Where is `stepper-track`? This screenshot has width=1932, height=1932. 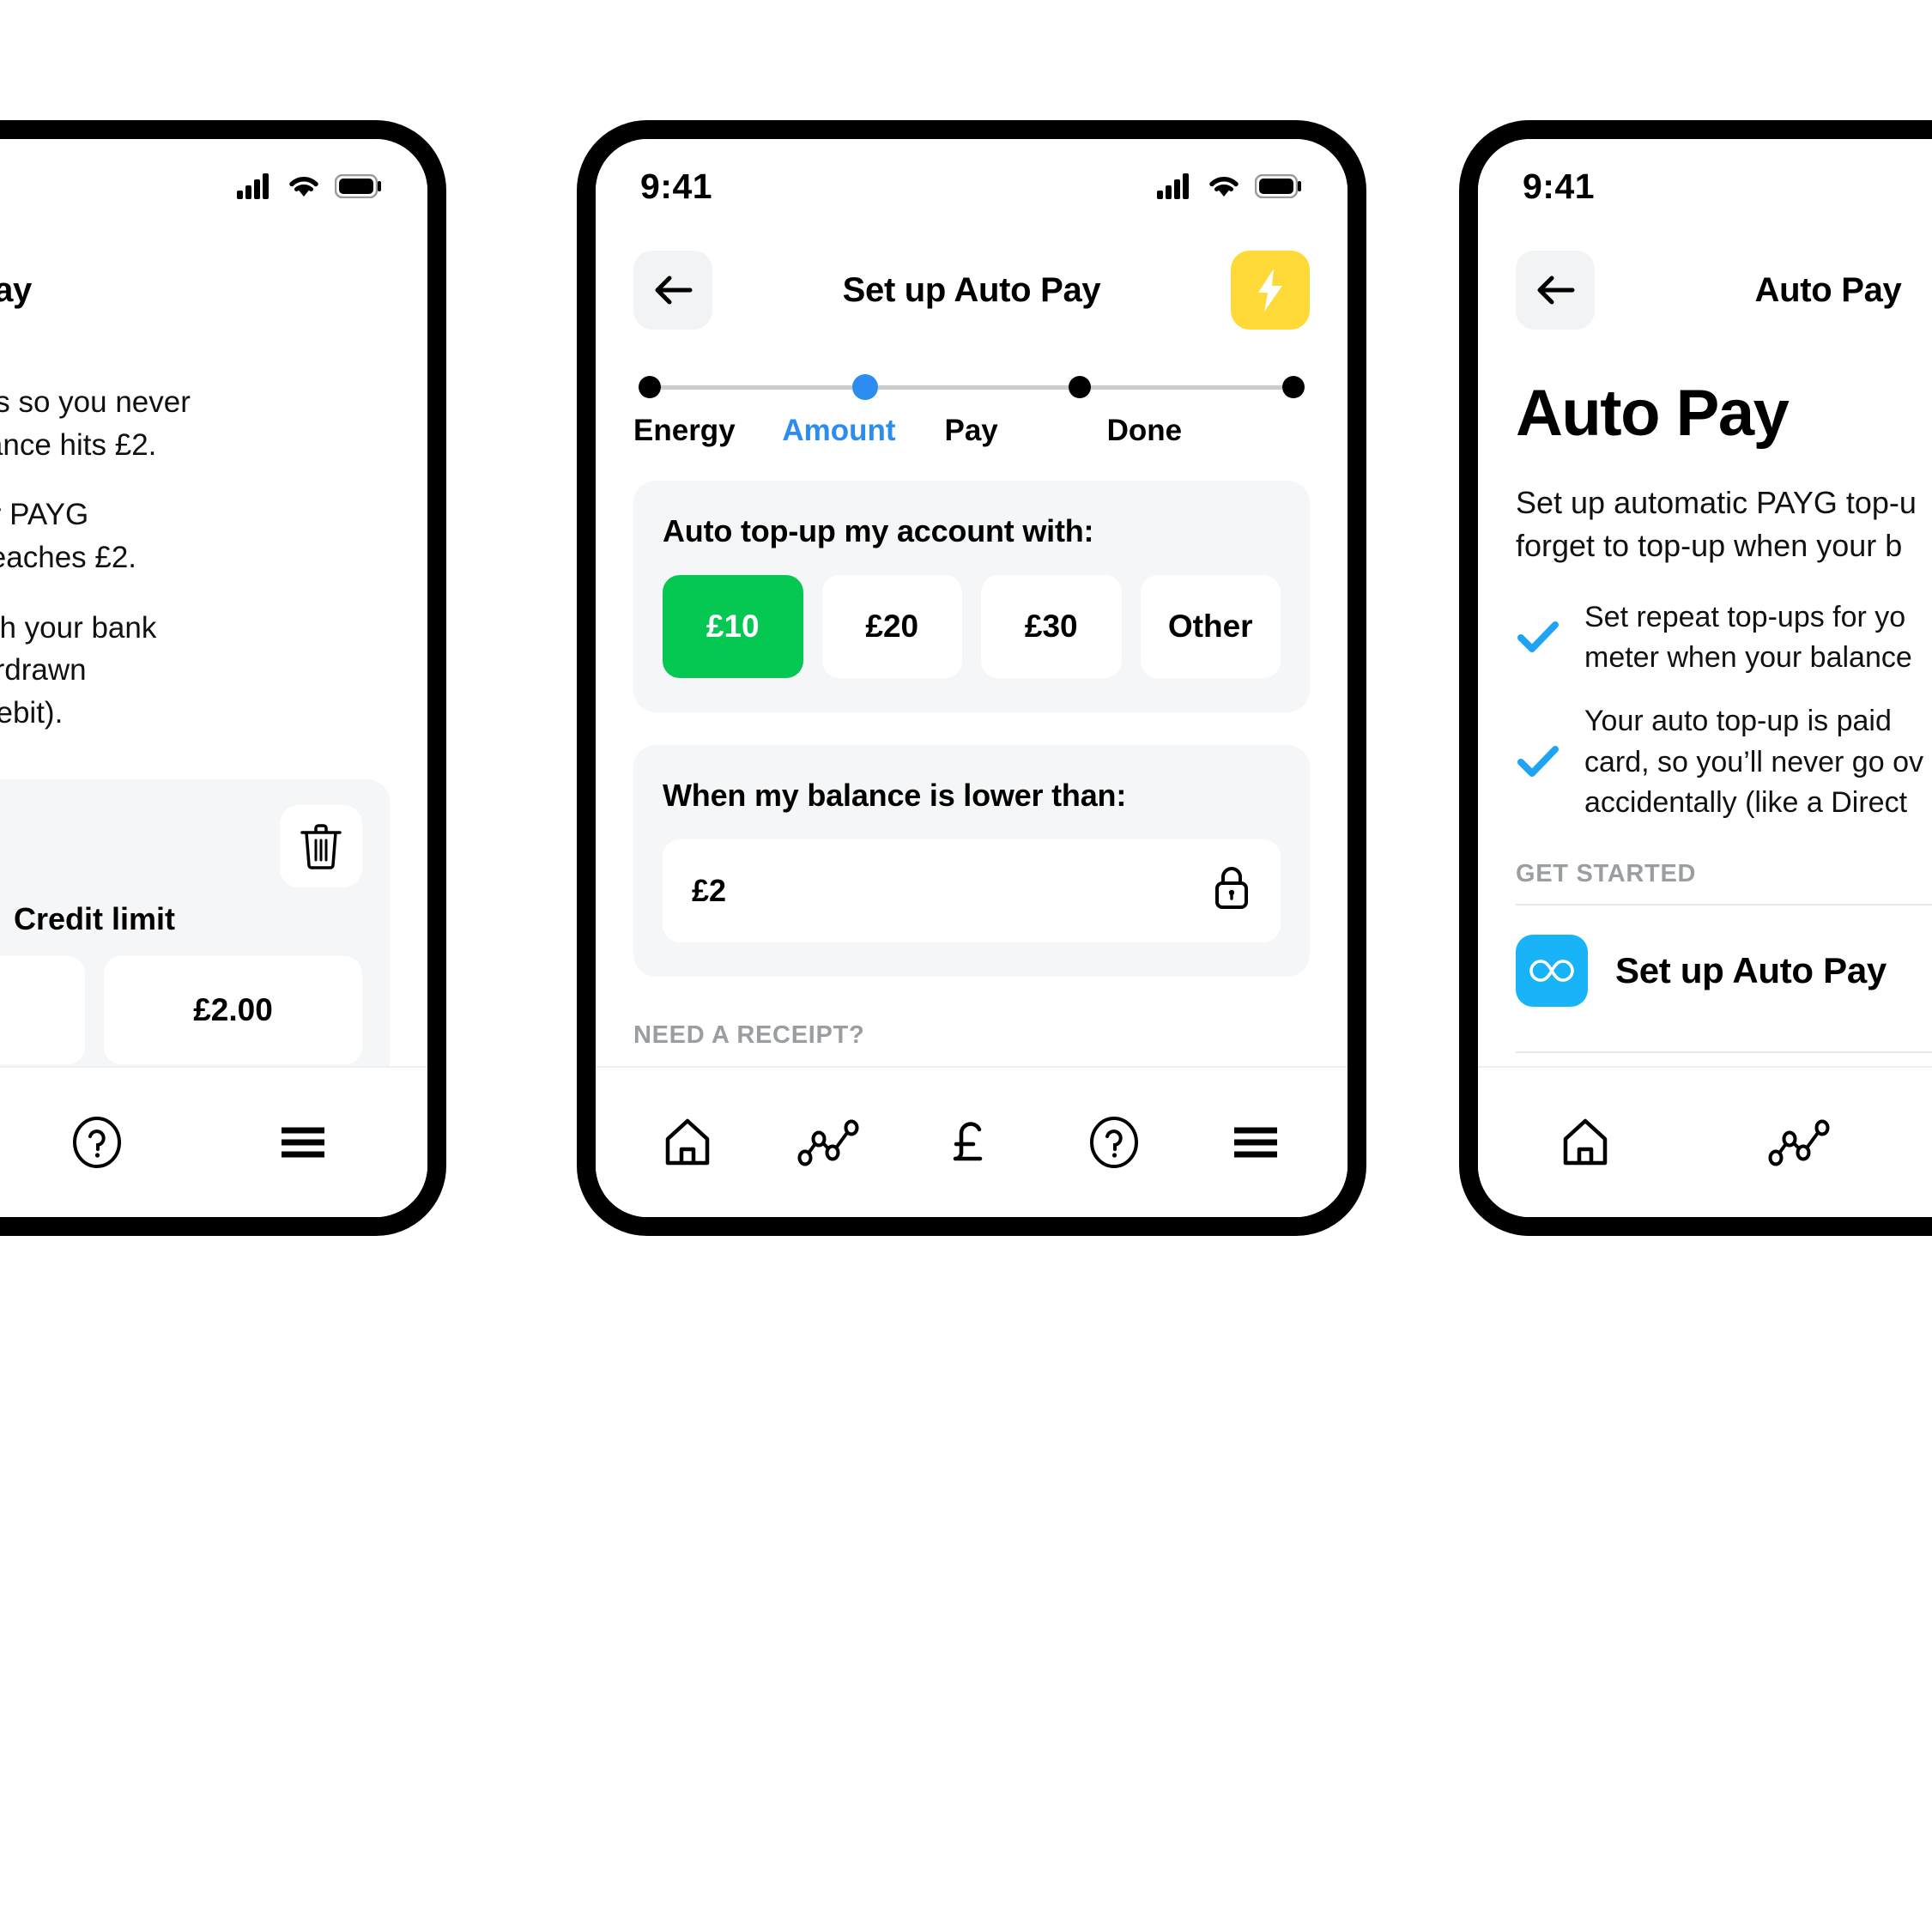
stepper-track is located at coordinates (972, 387).